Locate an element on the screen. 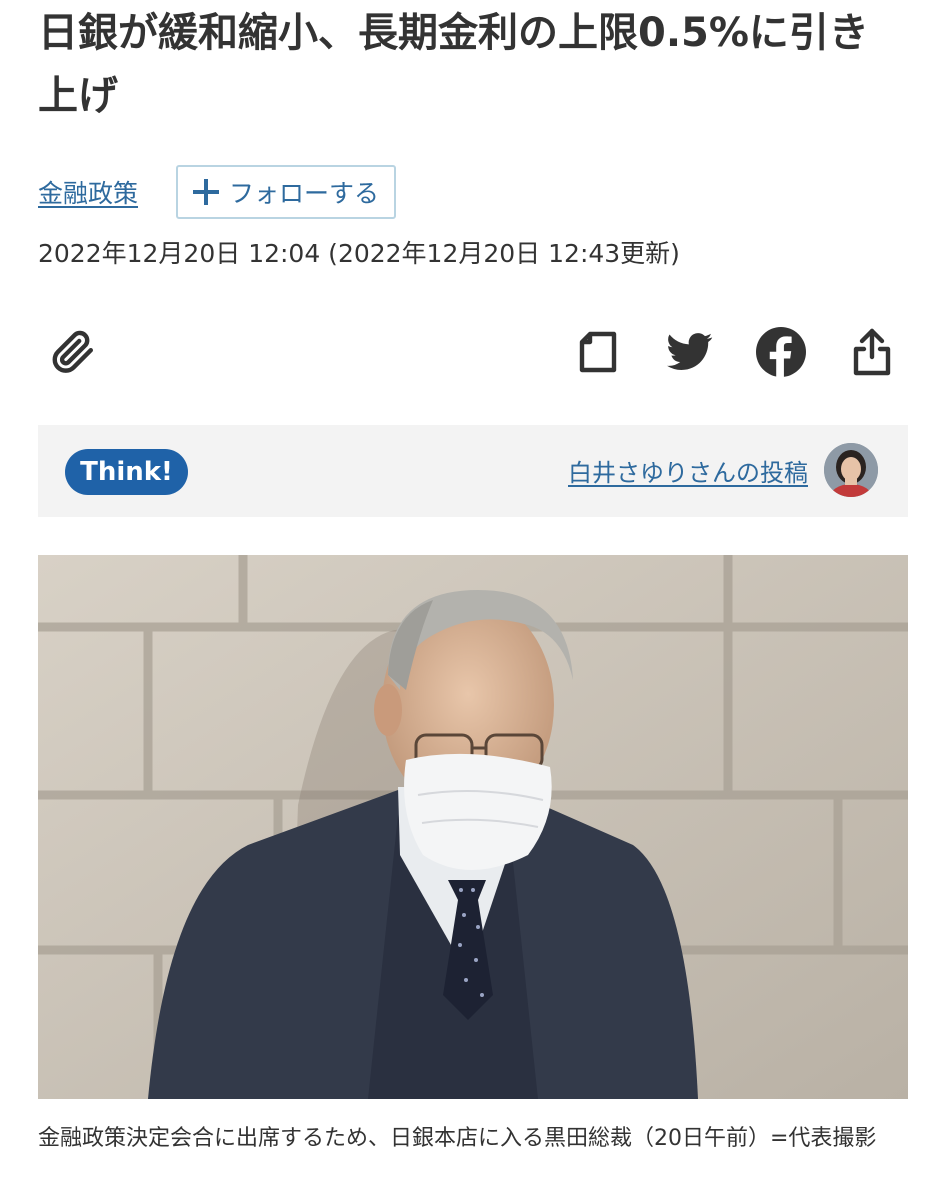 Image resolution: width=943 pixels, height=1200 pixels. article-dateline: 2022年12月20日 12:04 (2022年12月20日 12:43更新) is located at coordinates (359, 253).